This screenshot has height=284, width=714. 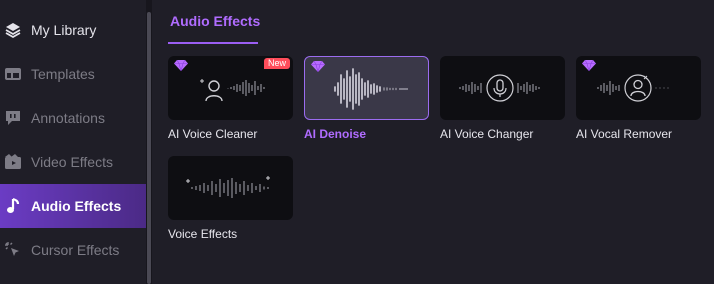 What do you see at coordinates (638, 88) in the screenshot?
I see `effect-card-ai-vocal-remover` at bounding box center [638, 88].